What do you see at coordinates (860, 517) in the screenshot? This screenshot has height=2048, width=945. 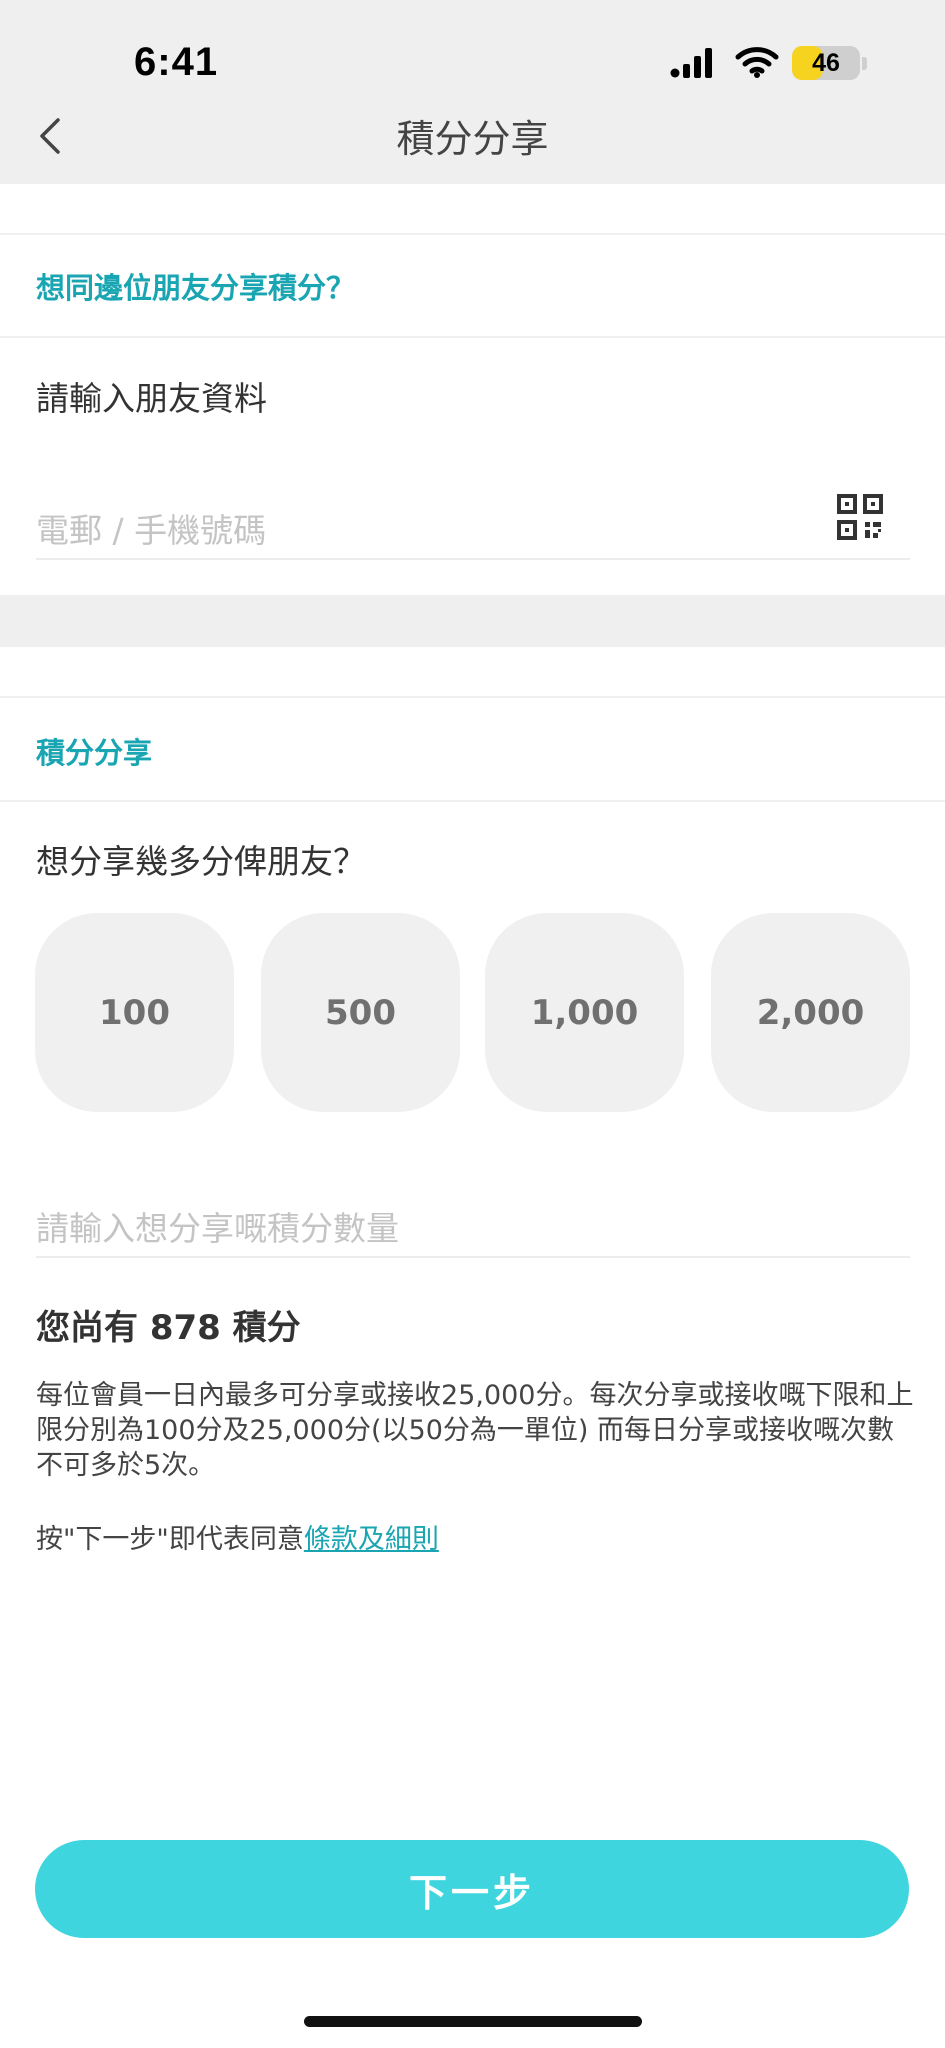 I see `qr-code-icon` at bounding box center [860, 517].